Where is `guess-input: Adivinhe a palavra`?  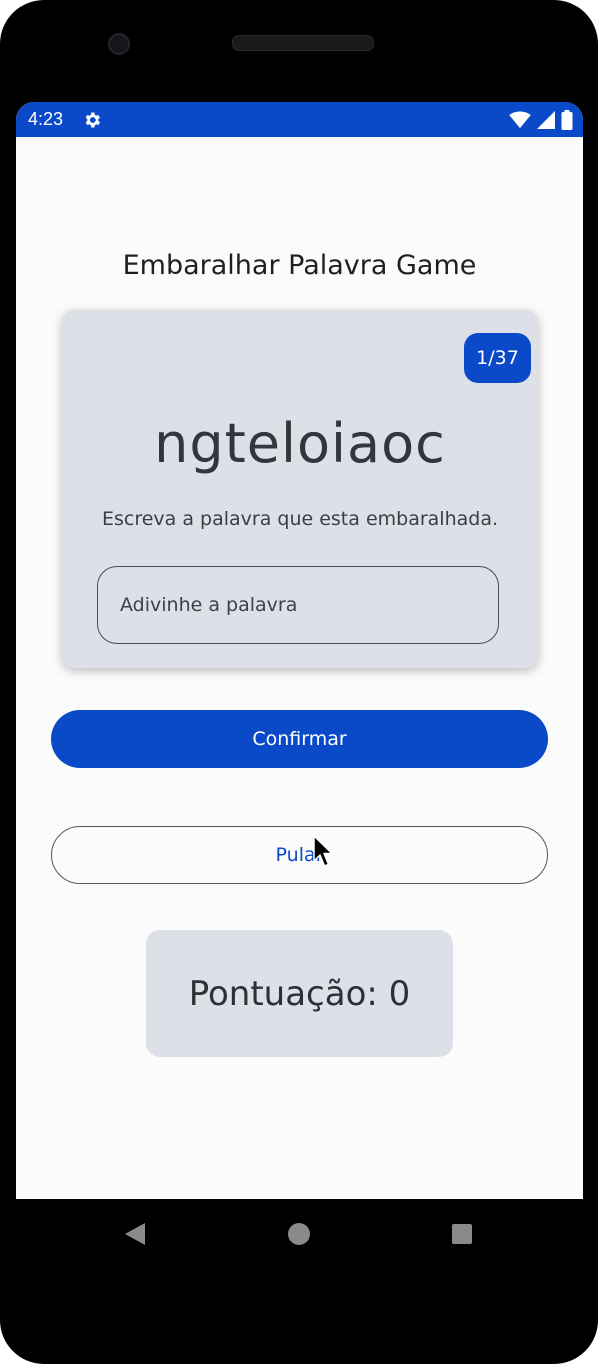
guess-input: Adivinhe a palavra is located at coordinates (298, 605).